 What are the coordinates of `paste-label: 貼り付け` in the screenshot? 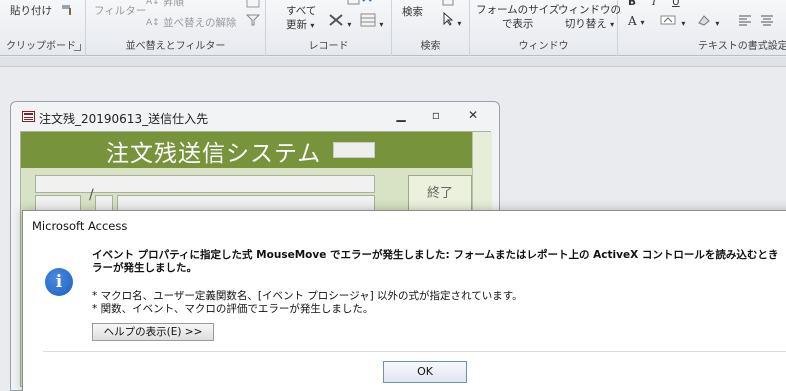 It's located at (31, 11).